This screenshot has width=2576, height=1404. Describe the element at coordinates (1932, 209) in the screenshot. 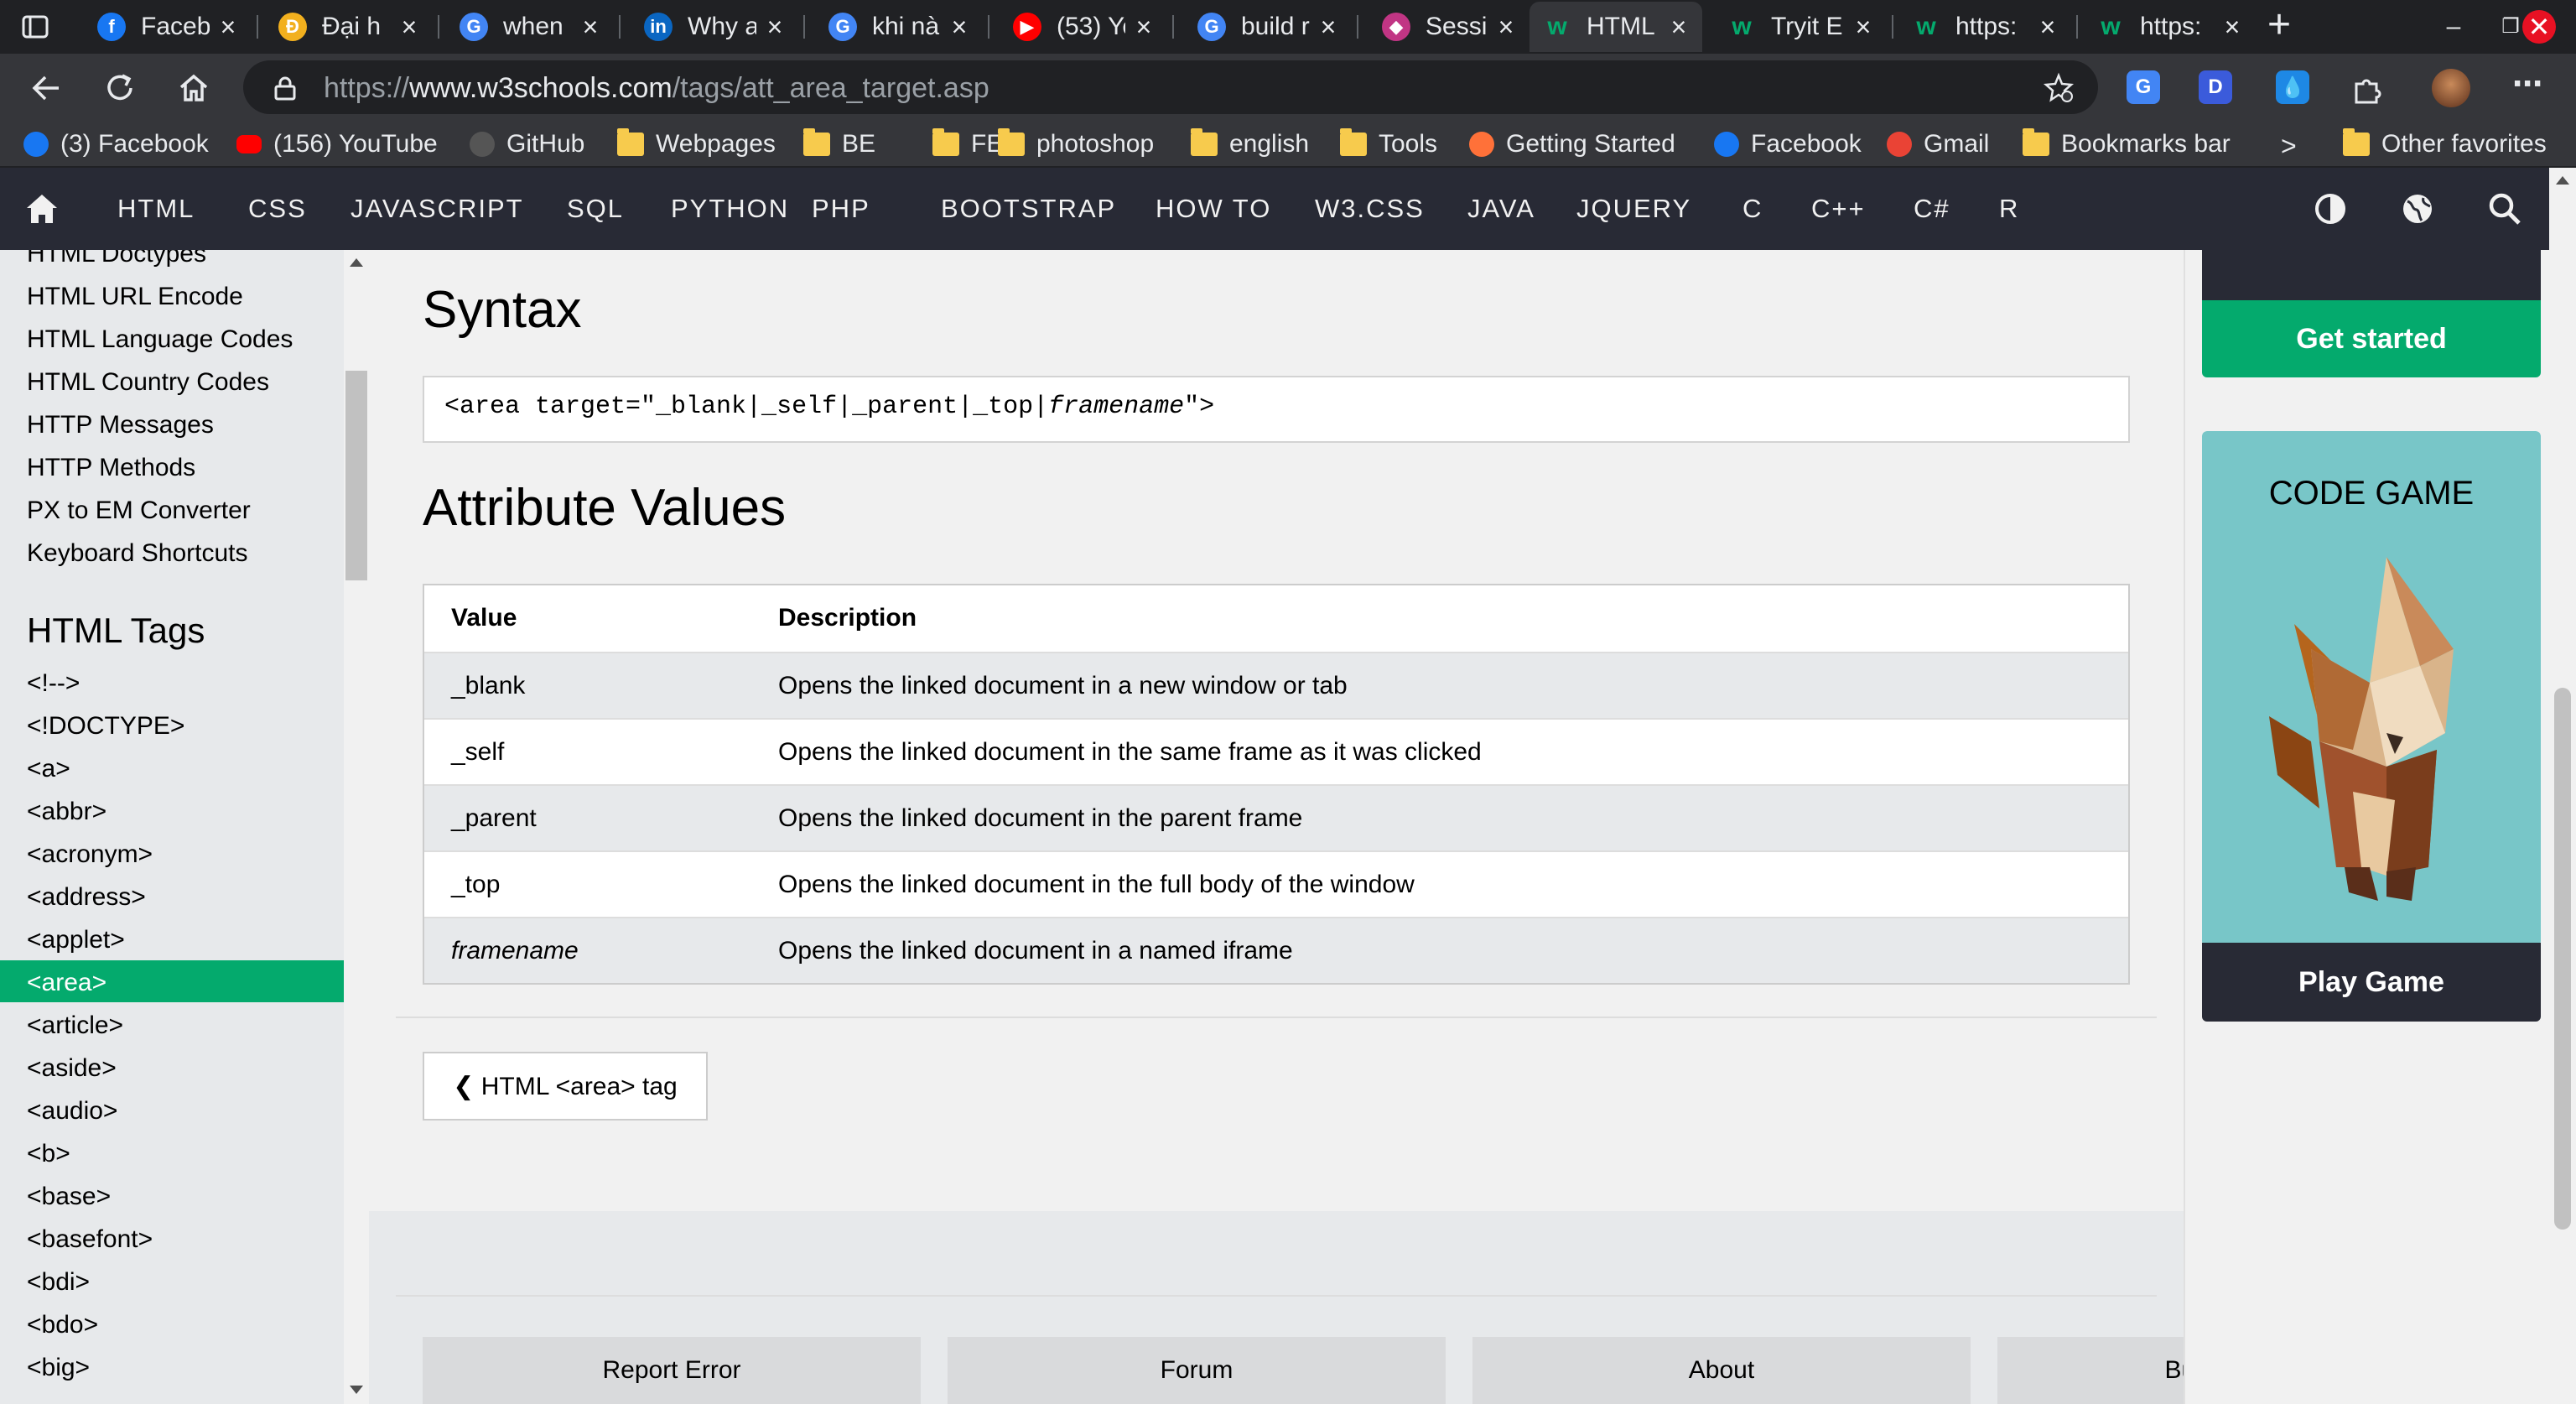

I see `nav-item-c: C#` at that location.